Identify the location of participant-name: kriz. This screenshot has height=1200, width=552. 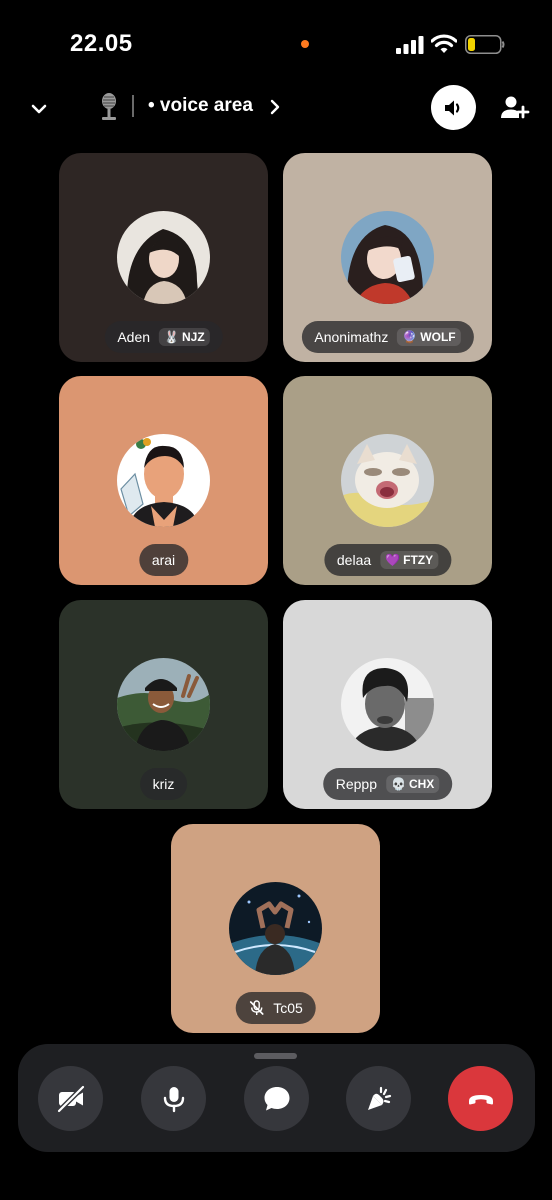
(163, 784).